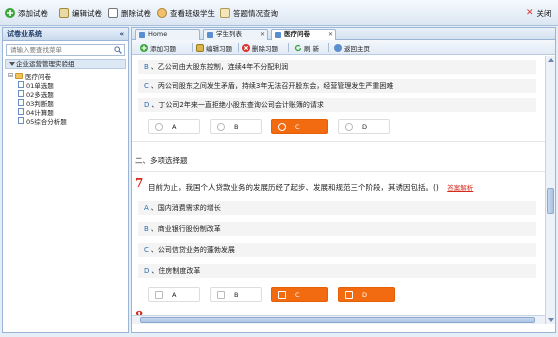 The height and width of the screenshot is (337, 558). I want to click on answer-query-button: 答题情况查询, so click(249, 13).